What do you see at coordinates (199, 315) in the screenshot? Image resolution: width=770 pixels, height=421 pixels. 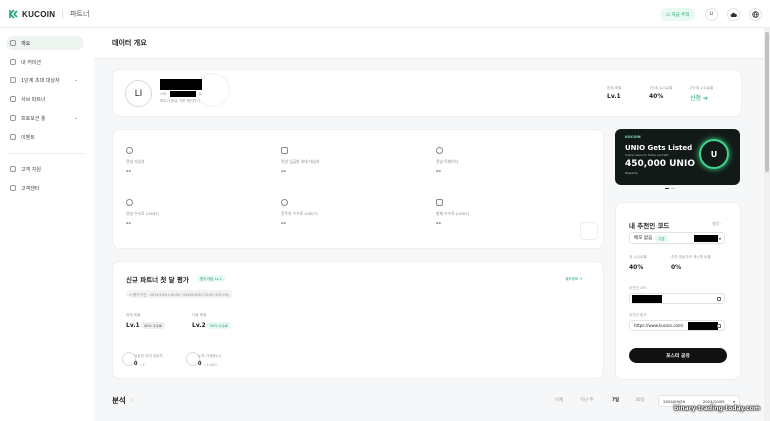 I see `eval-next-label: 다음 레벨` at bounding box center [199, 315].